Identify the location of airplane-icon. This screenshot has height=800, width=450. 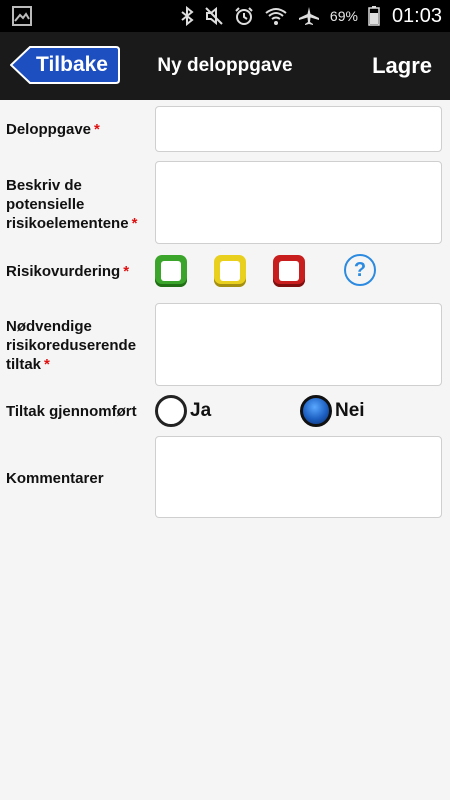
(308, 16).